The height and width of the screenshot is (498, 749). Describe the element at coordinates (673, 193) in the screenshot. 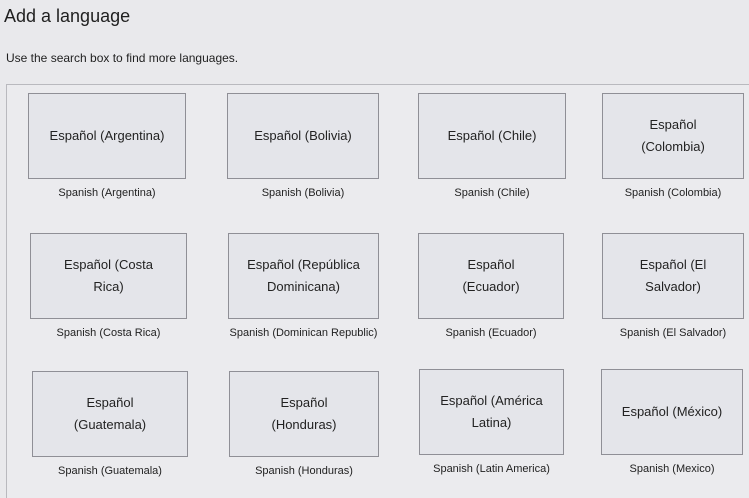

I see `language-caption: Spanish (Colombia)` at that location.